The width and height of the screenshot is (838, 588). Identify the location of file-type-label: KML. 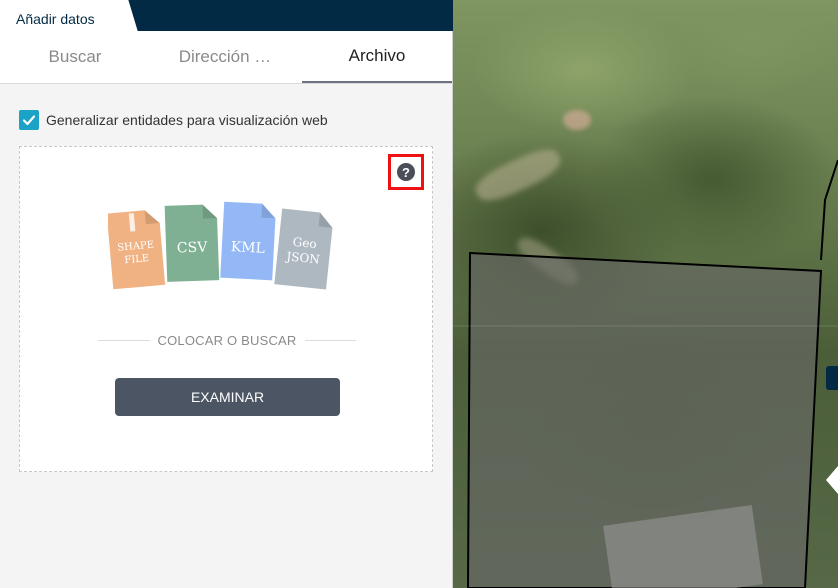
(247, 248).